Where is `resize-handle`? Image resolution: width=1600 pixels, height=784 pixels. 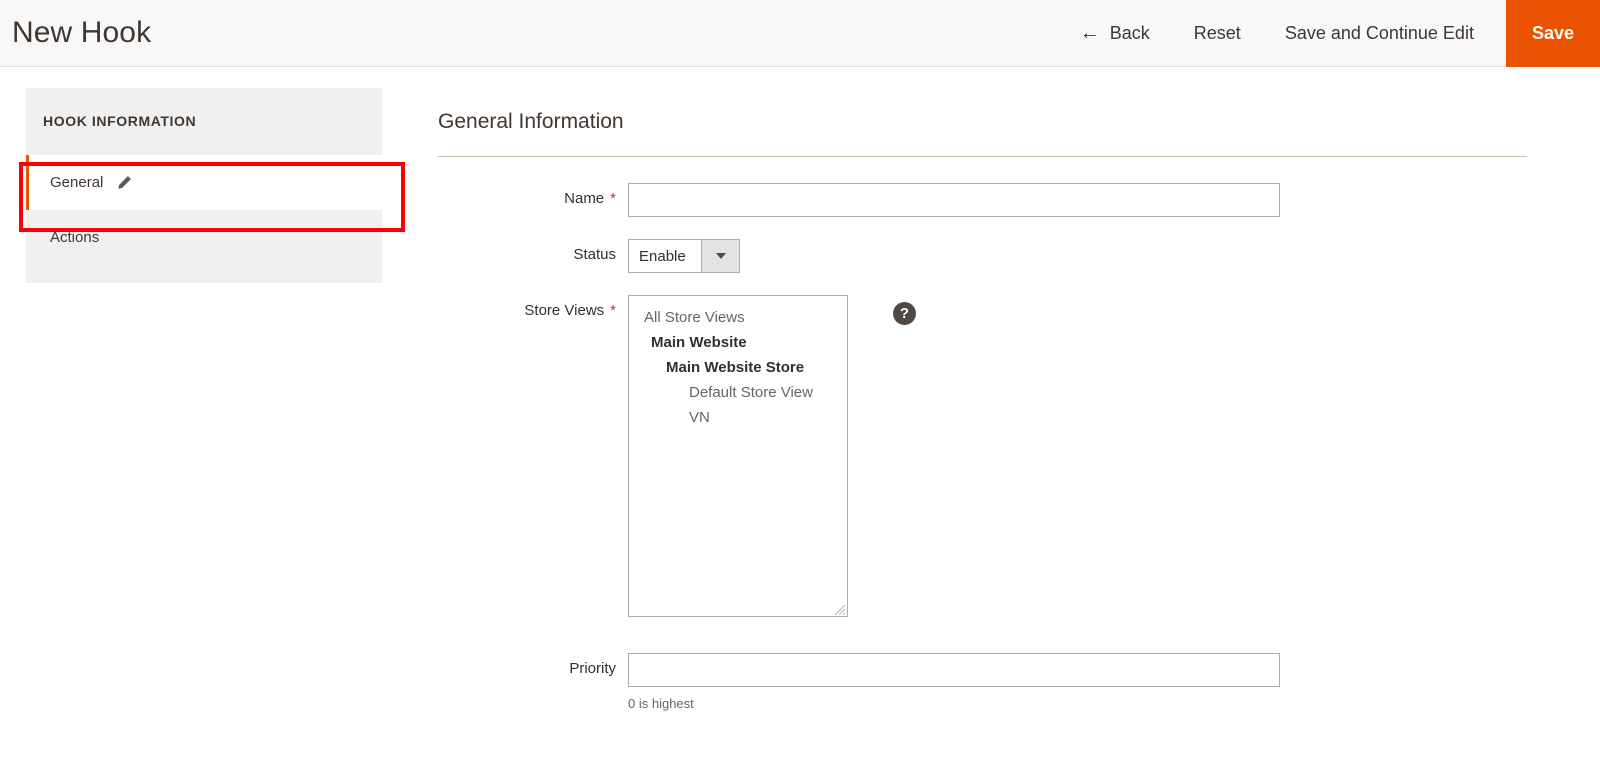
resize-handle is located at coordinates (840, 609).